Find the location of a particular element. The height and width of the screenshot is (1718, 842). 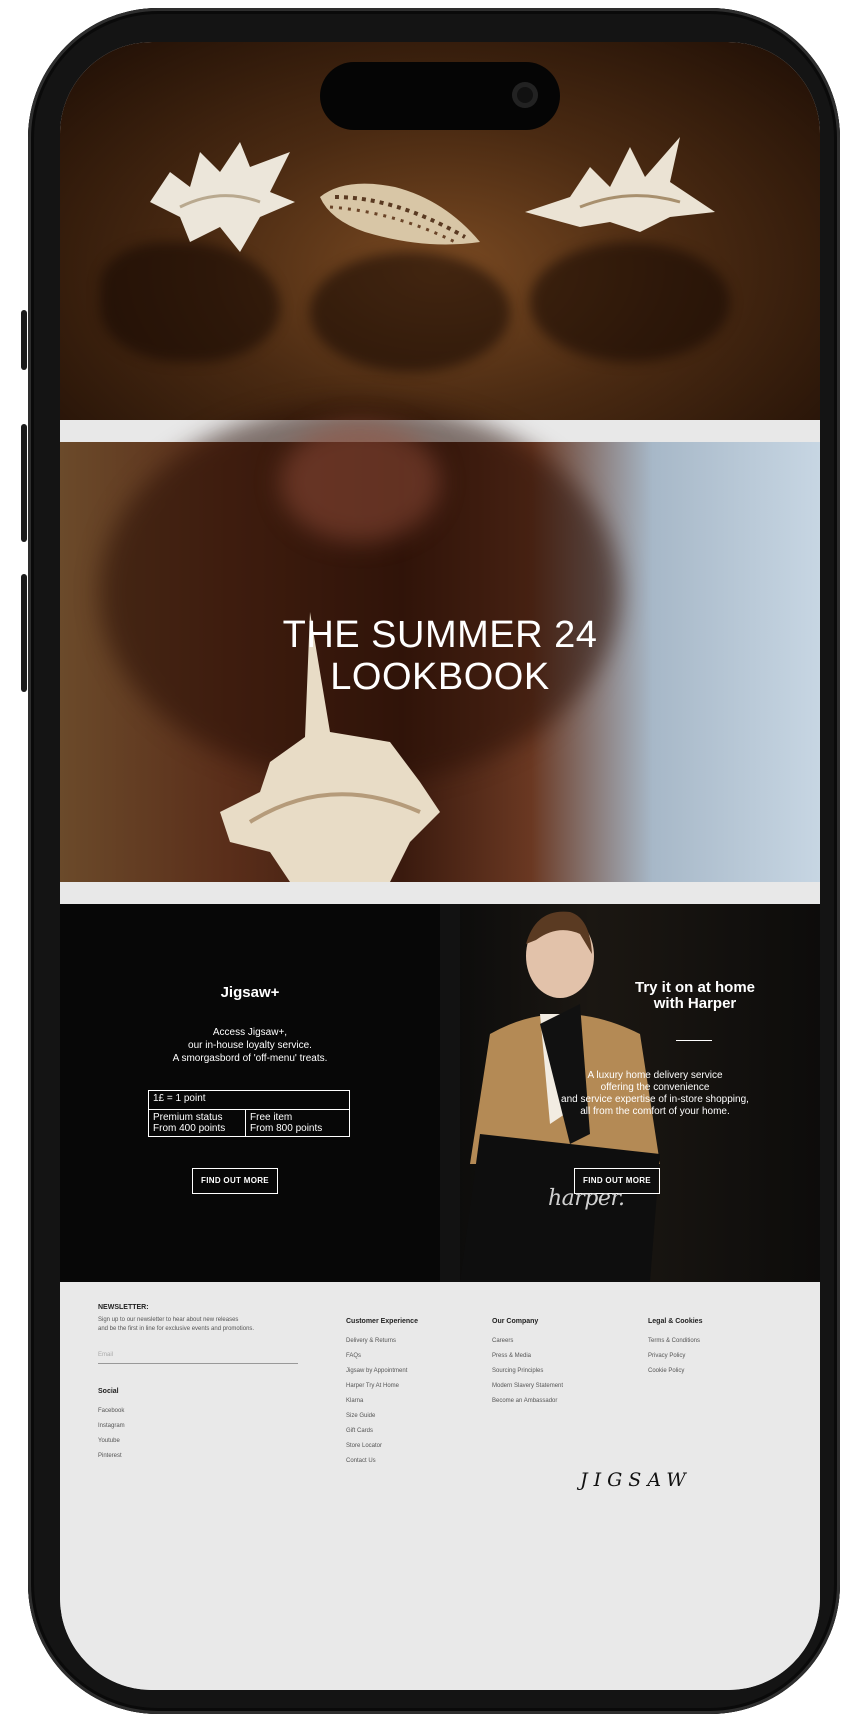

volume-down-button is located at coordinates (24, 633).